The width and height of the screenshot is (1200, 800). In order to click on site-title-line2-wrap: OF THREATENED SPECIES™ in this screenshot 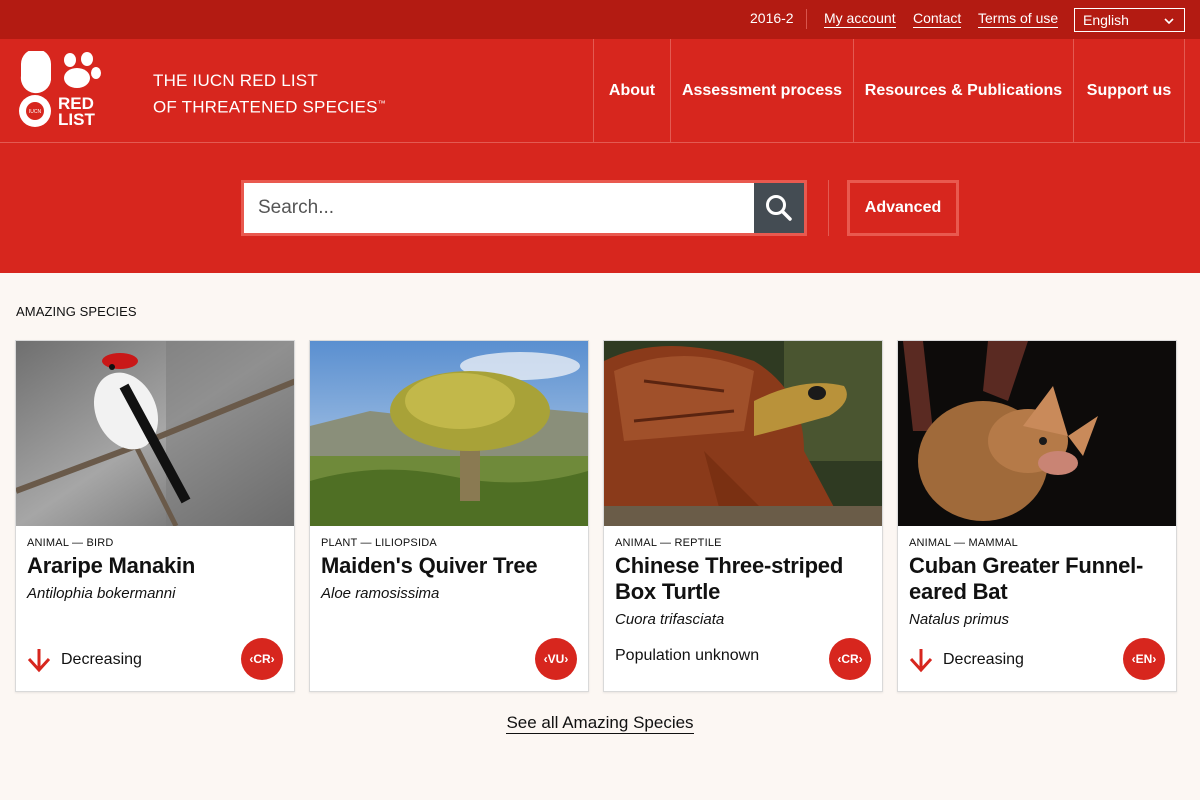, I will do `click(269, 105)`.